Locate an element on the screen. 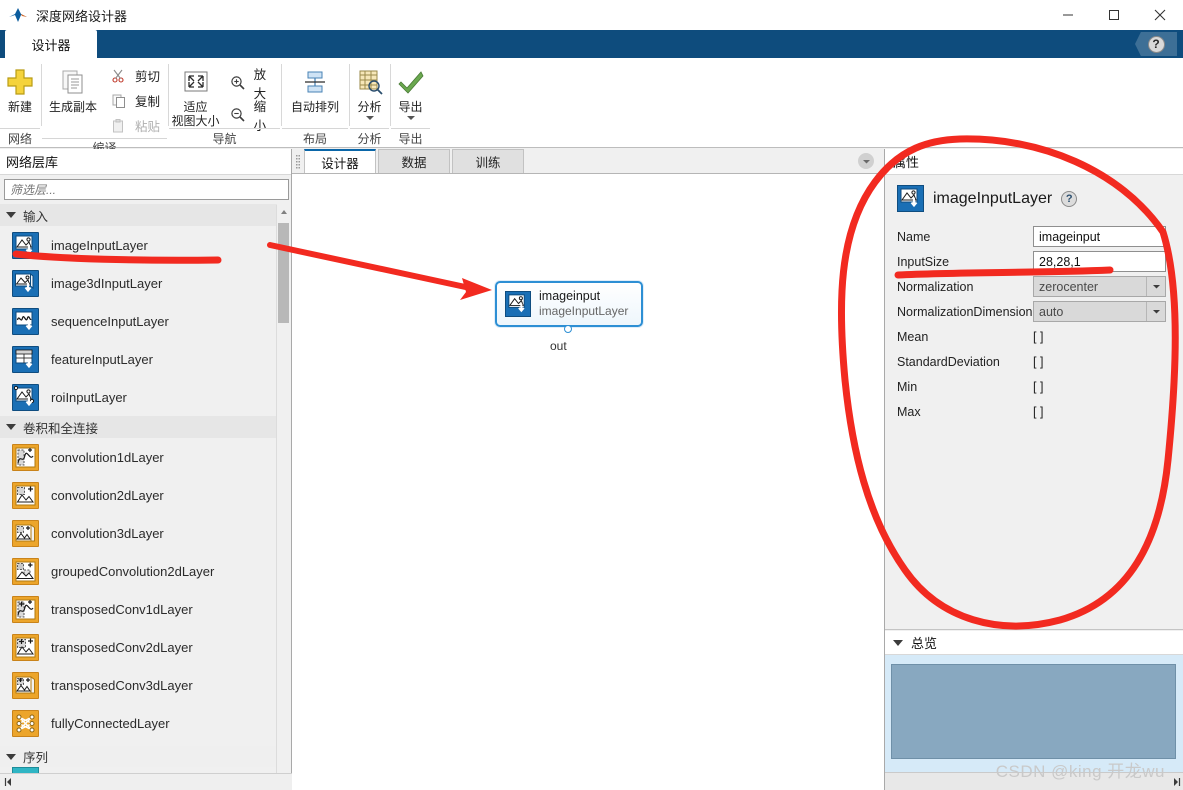 This screenshot has height=790, width=1183. auto-arrange-button: 自动排列 is located at coordinates (315, 88).